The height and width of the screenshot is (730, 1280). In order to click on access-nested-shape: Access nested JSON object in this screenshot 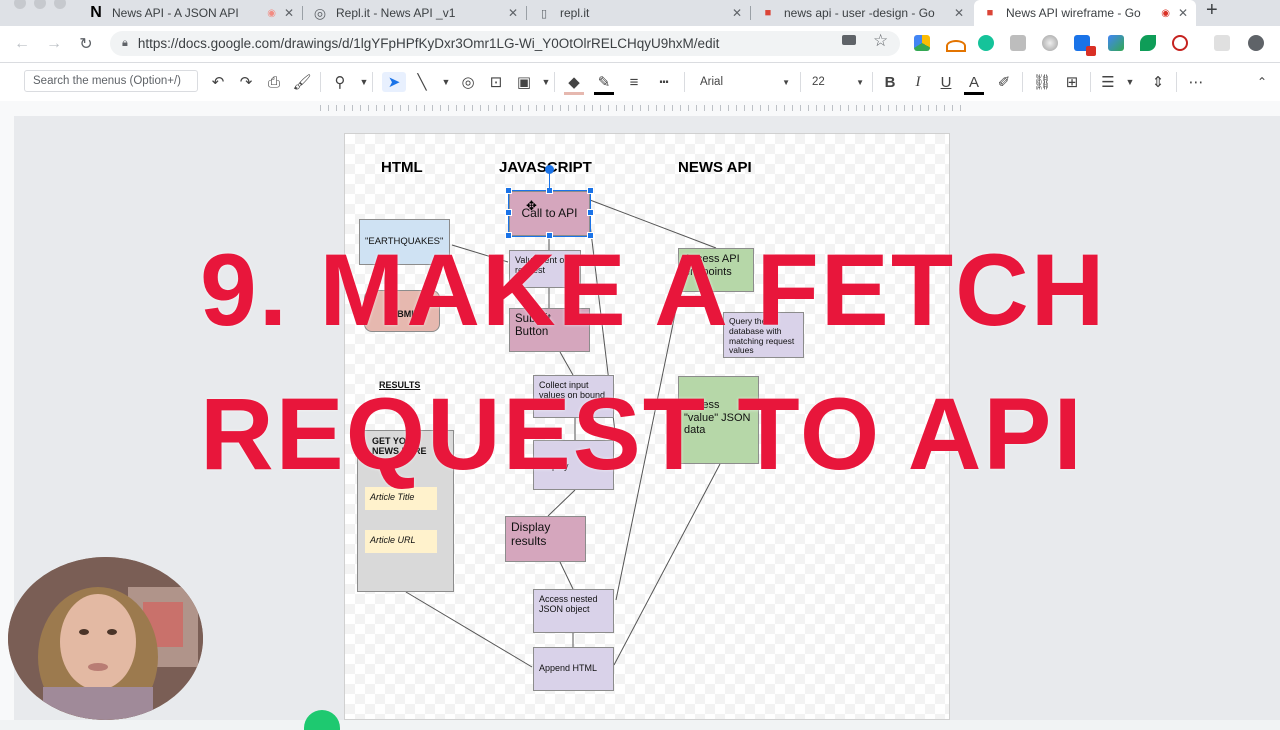, I will do `click(573, 611)`.